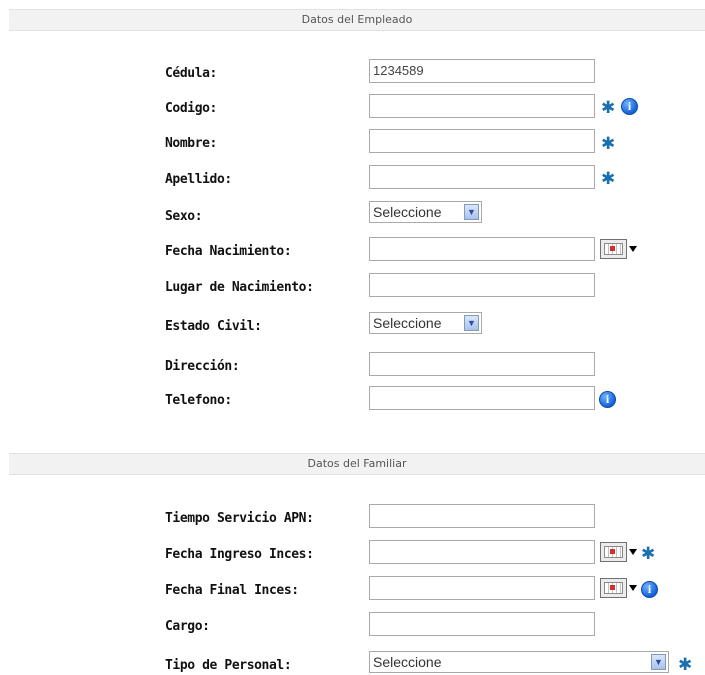 The width and height of the screenshot is (705, 675). What do you see at coordinates (482, 249) in the screenshot?
I see `fecha-nacimiento-input` at bounding box center [482, 249].